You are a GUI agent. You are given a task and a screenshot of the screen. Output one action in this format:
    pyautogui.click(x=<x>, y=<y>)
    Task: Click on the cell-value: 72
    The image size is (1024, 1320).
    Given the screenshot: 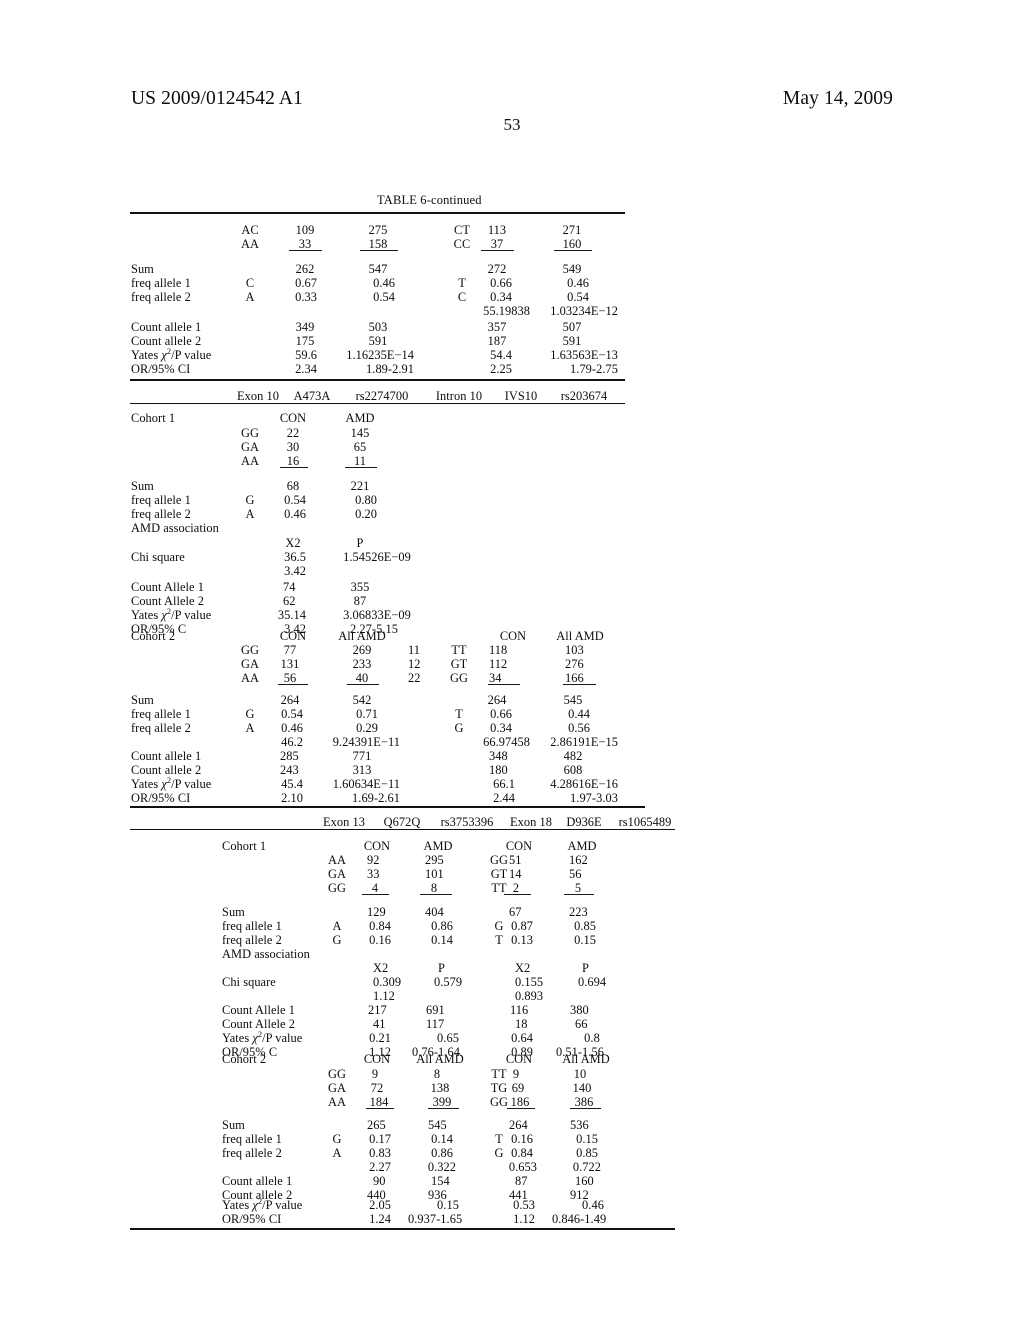 What is the action you would take?
    pyautogui.click(x=377, y=1088)
    